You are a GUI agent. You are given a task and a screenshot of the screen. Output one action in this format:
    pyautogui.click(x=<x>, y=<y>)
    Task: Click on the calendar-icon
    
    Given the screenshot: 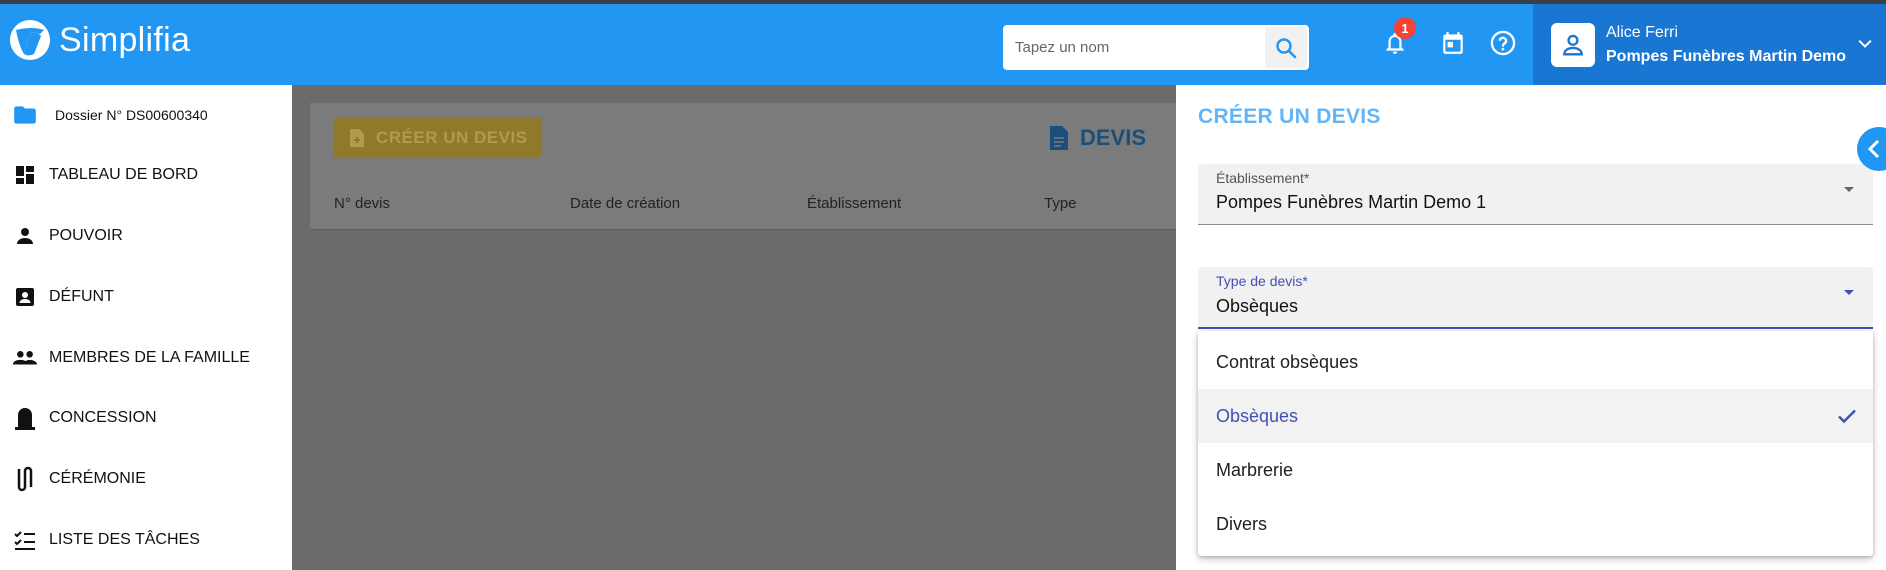 What is the action you would take?
    pyautogui.click(x=1453, y=43)
    